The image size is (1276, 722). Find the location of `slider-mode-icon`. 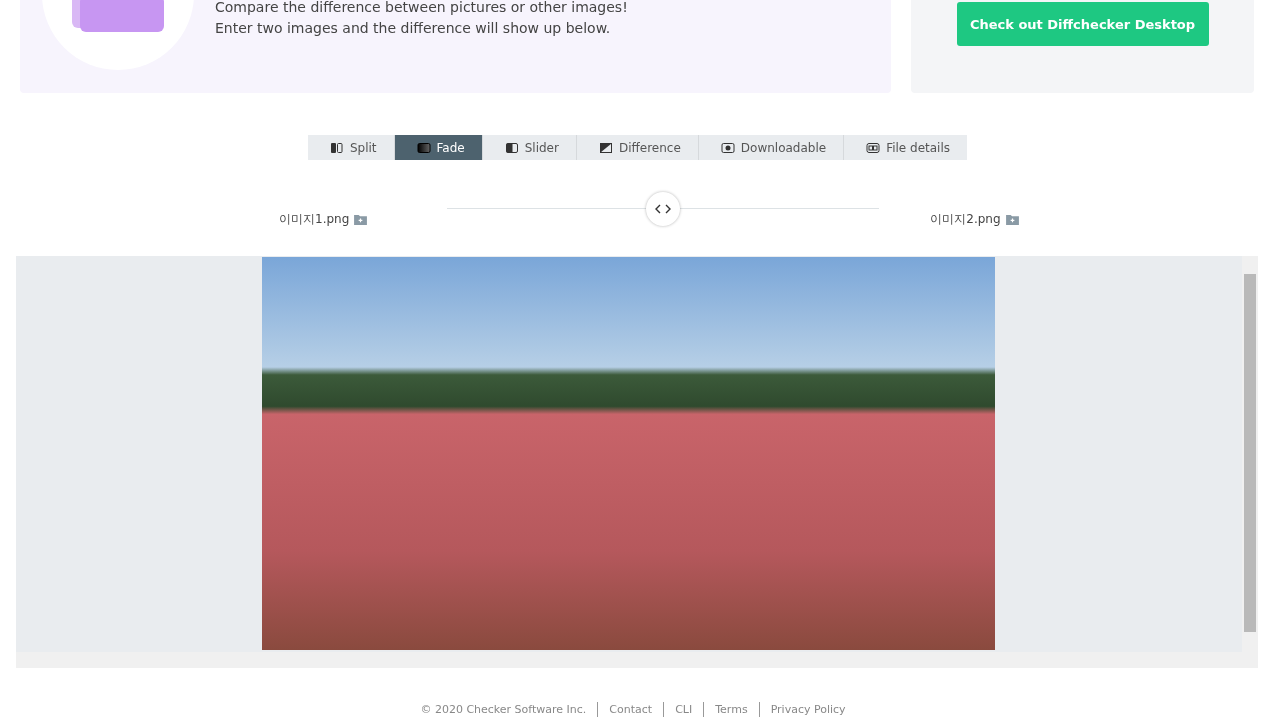

slider-mode-icon is located at coordinates (511, 147).